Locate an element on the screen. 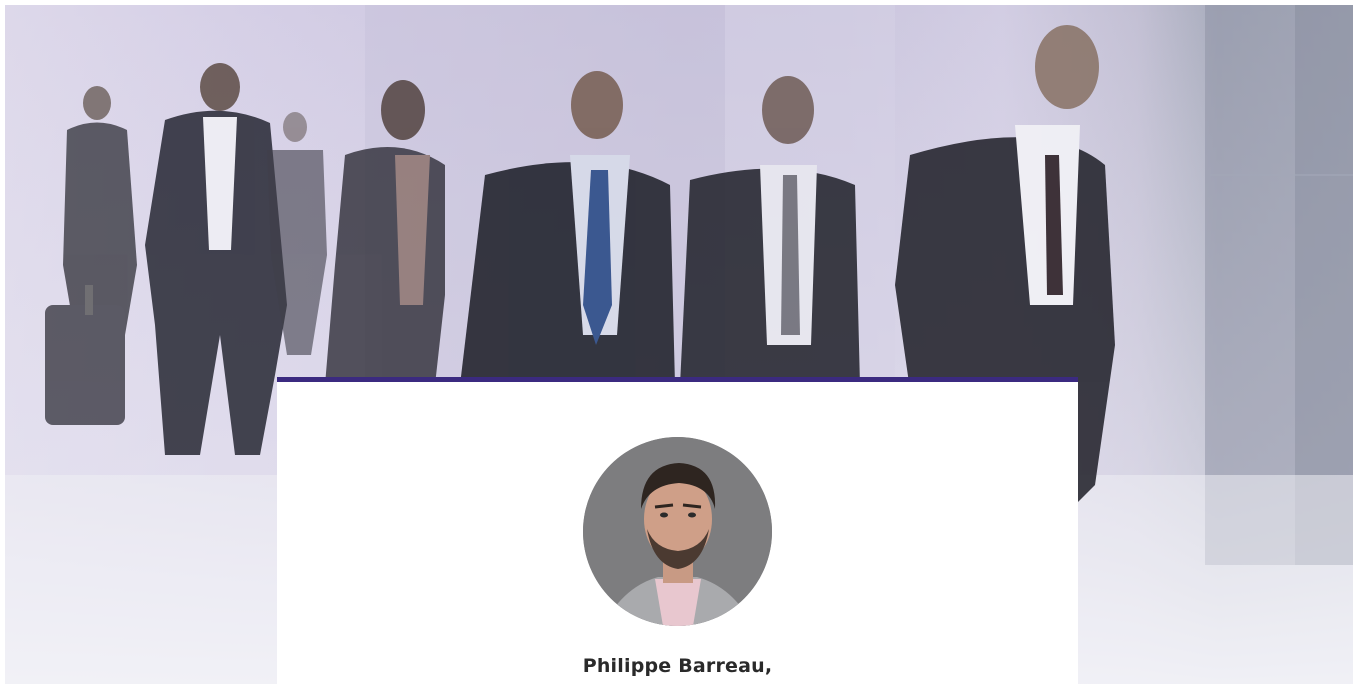  avatar is located at coordinates (677, 531).